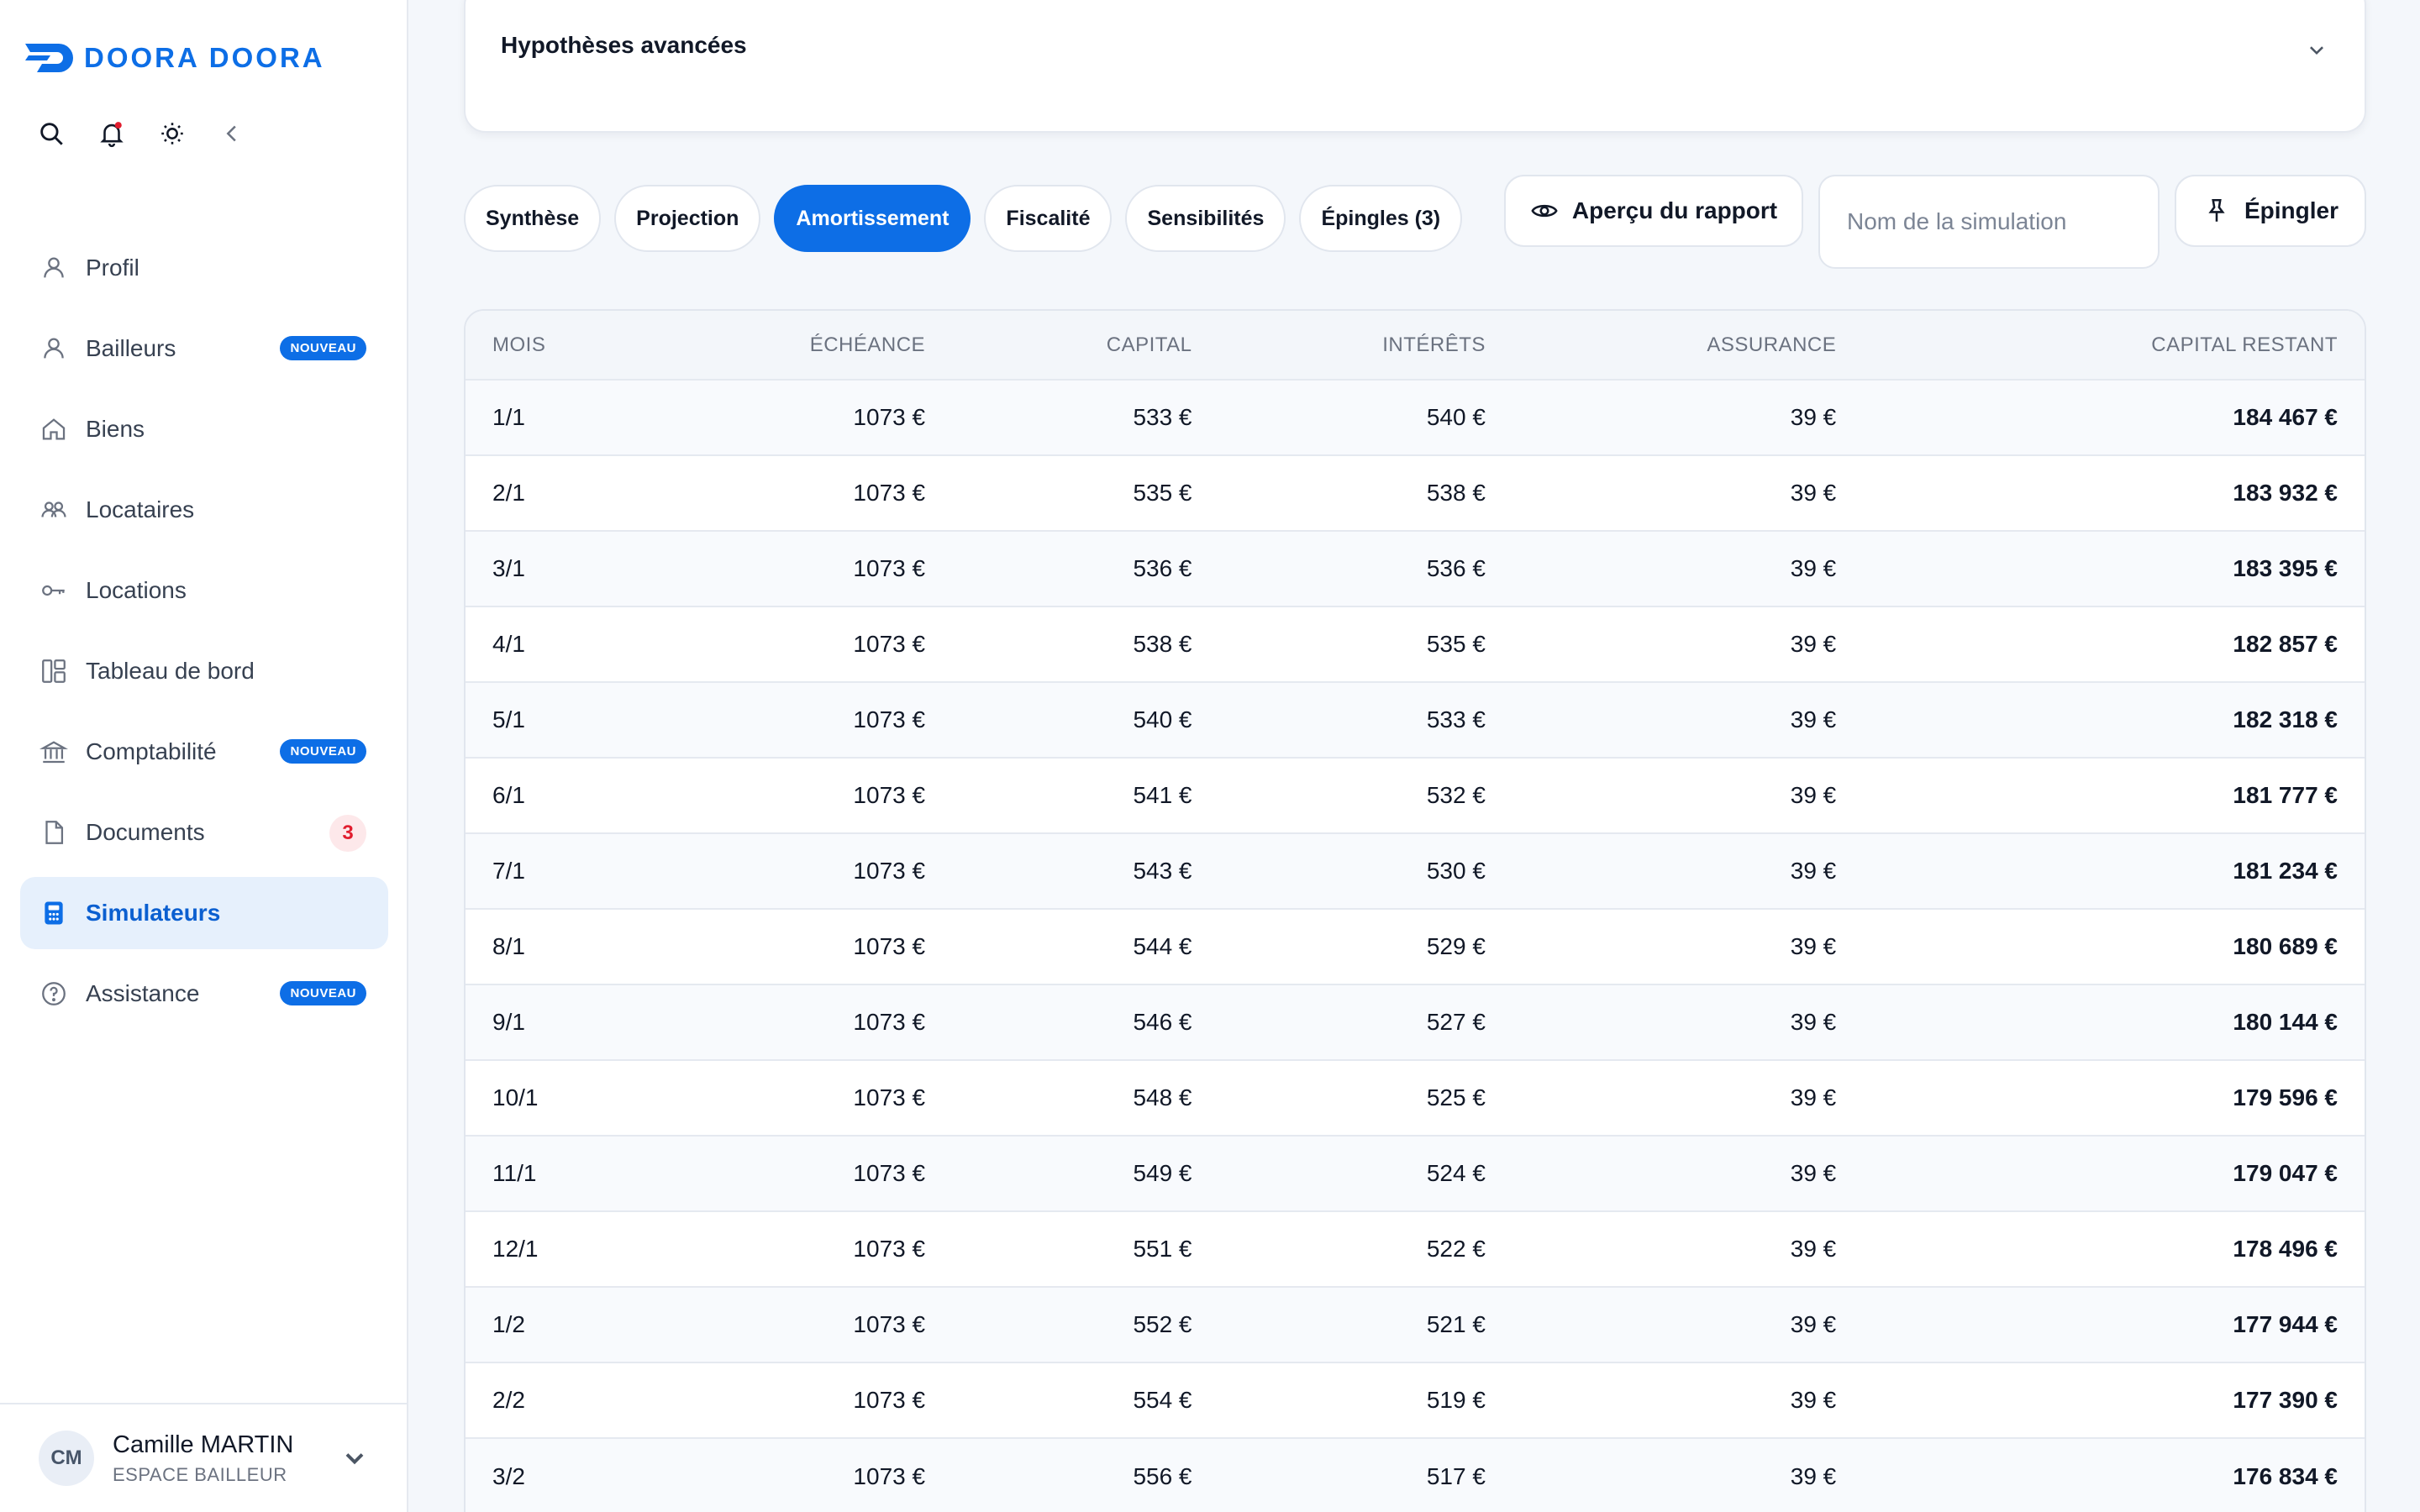 The height and width of the screenshot is (1512, 2420). I want to click on advanced-hypotheses-panel: Hypothèses avancées, so click(1415, 66).